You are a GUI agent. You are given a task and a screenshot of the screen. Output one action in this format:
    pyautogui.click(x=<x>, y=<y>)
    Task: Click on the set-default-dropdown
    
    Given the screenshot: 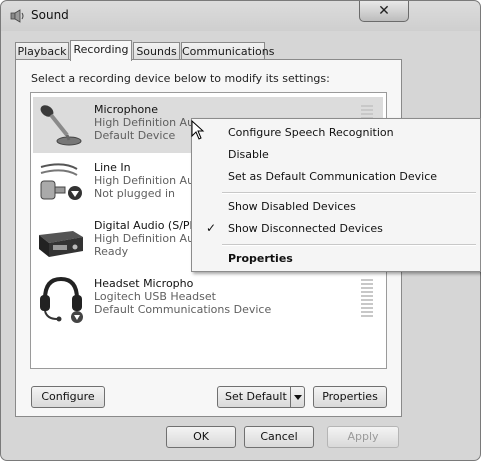 What is the action you would take?
    pyautogui.click(x=297, y=397)
    